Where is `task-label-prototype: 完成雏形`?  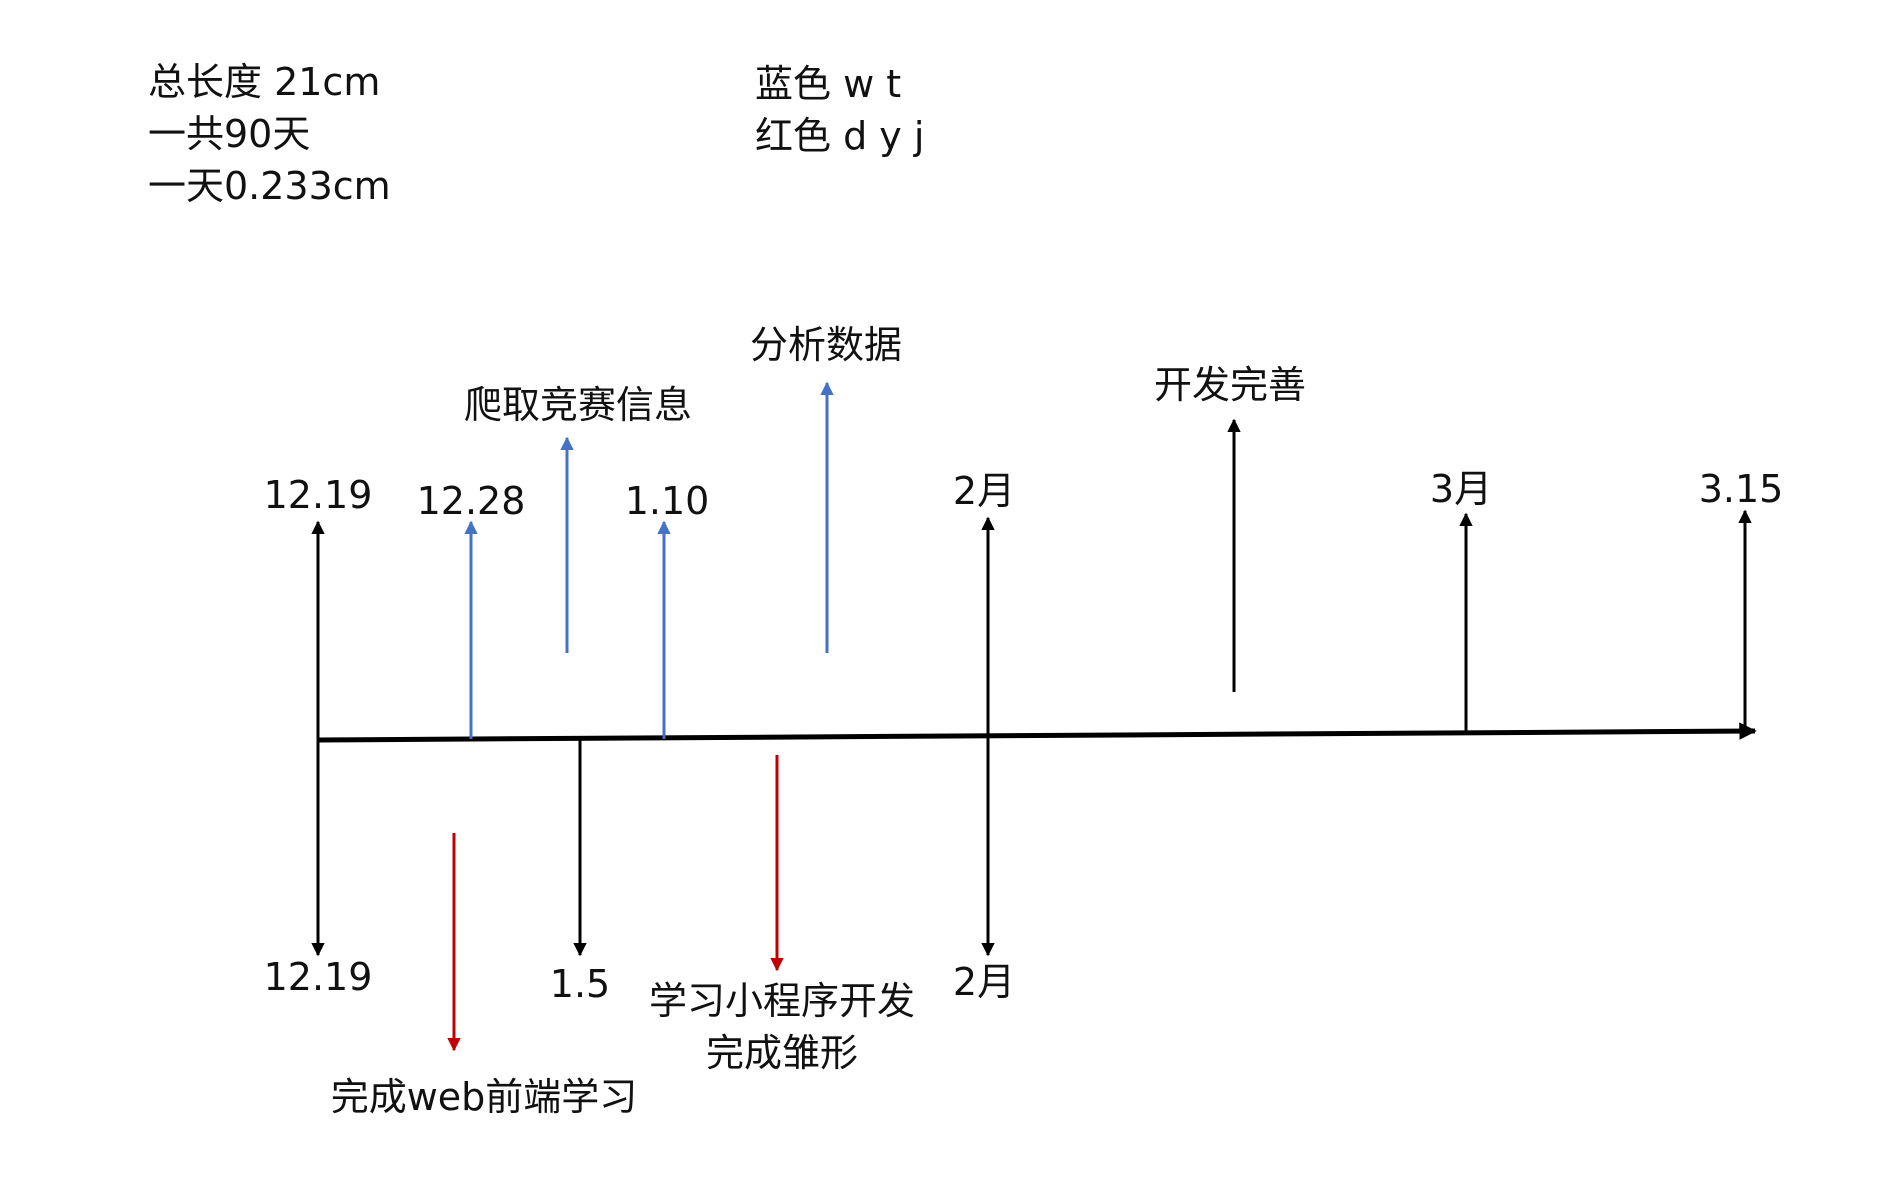
task-label-prototype: 完成雏形 is located at coordinates (782, 1053).